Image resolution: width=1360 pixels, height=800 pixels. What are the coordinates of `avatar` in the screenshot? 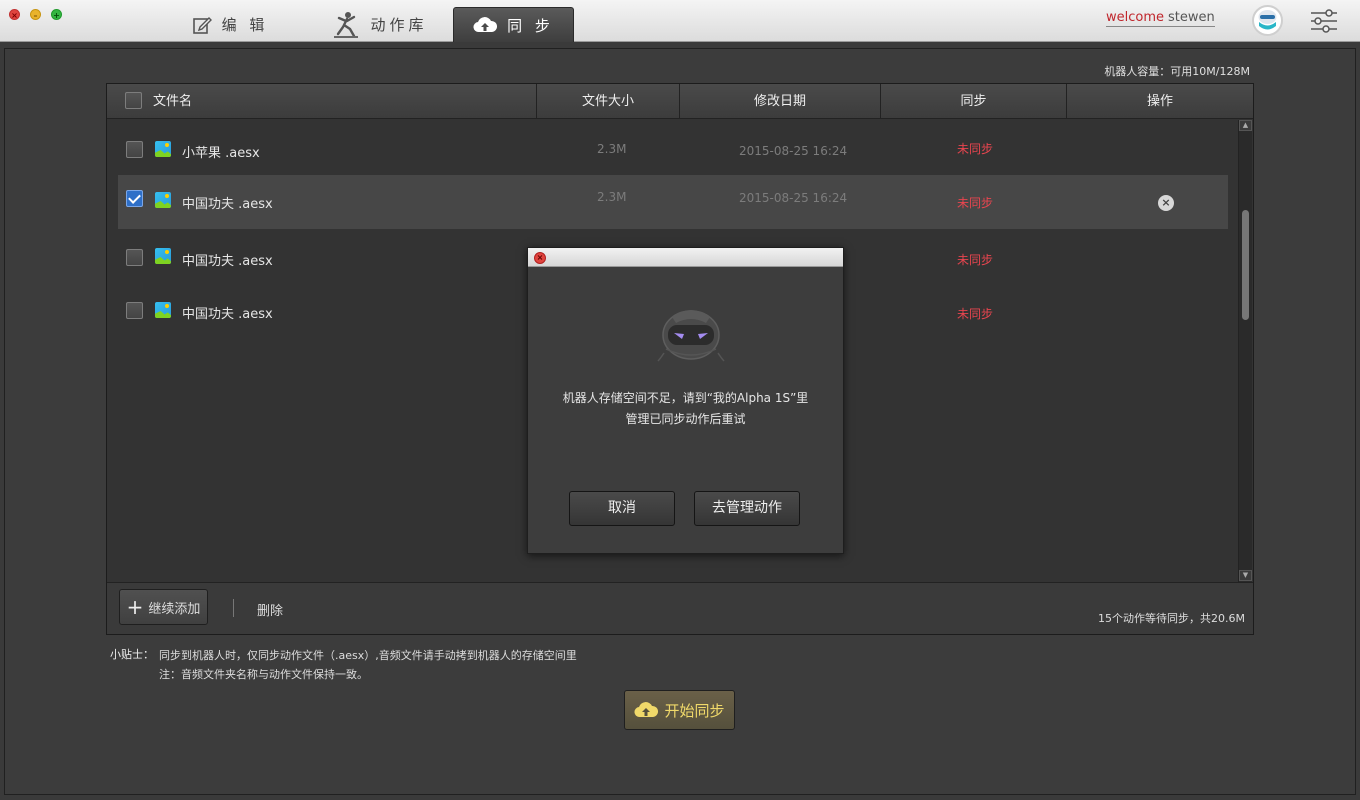 It's located at (1267, 20).